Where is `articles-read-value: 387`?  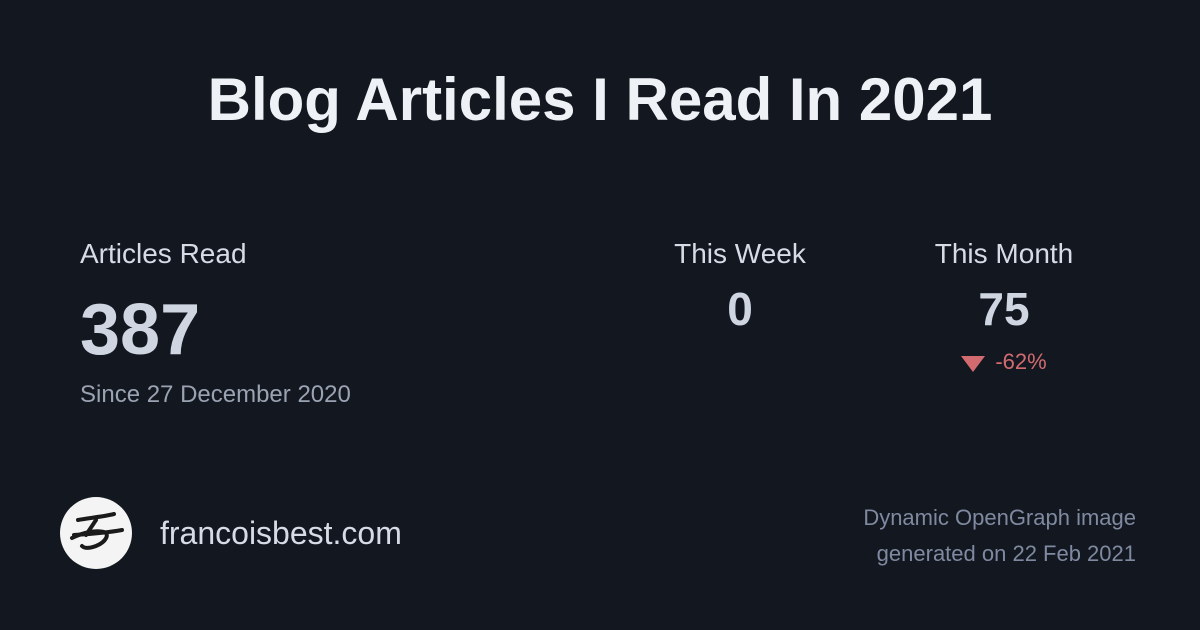
articles-read-value: 387 is located at coordinates (140, 330).